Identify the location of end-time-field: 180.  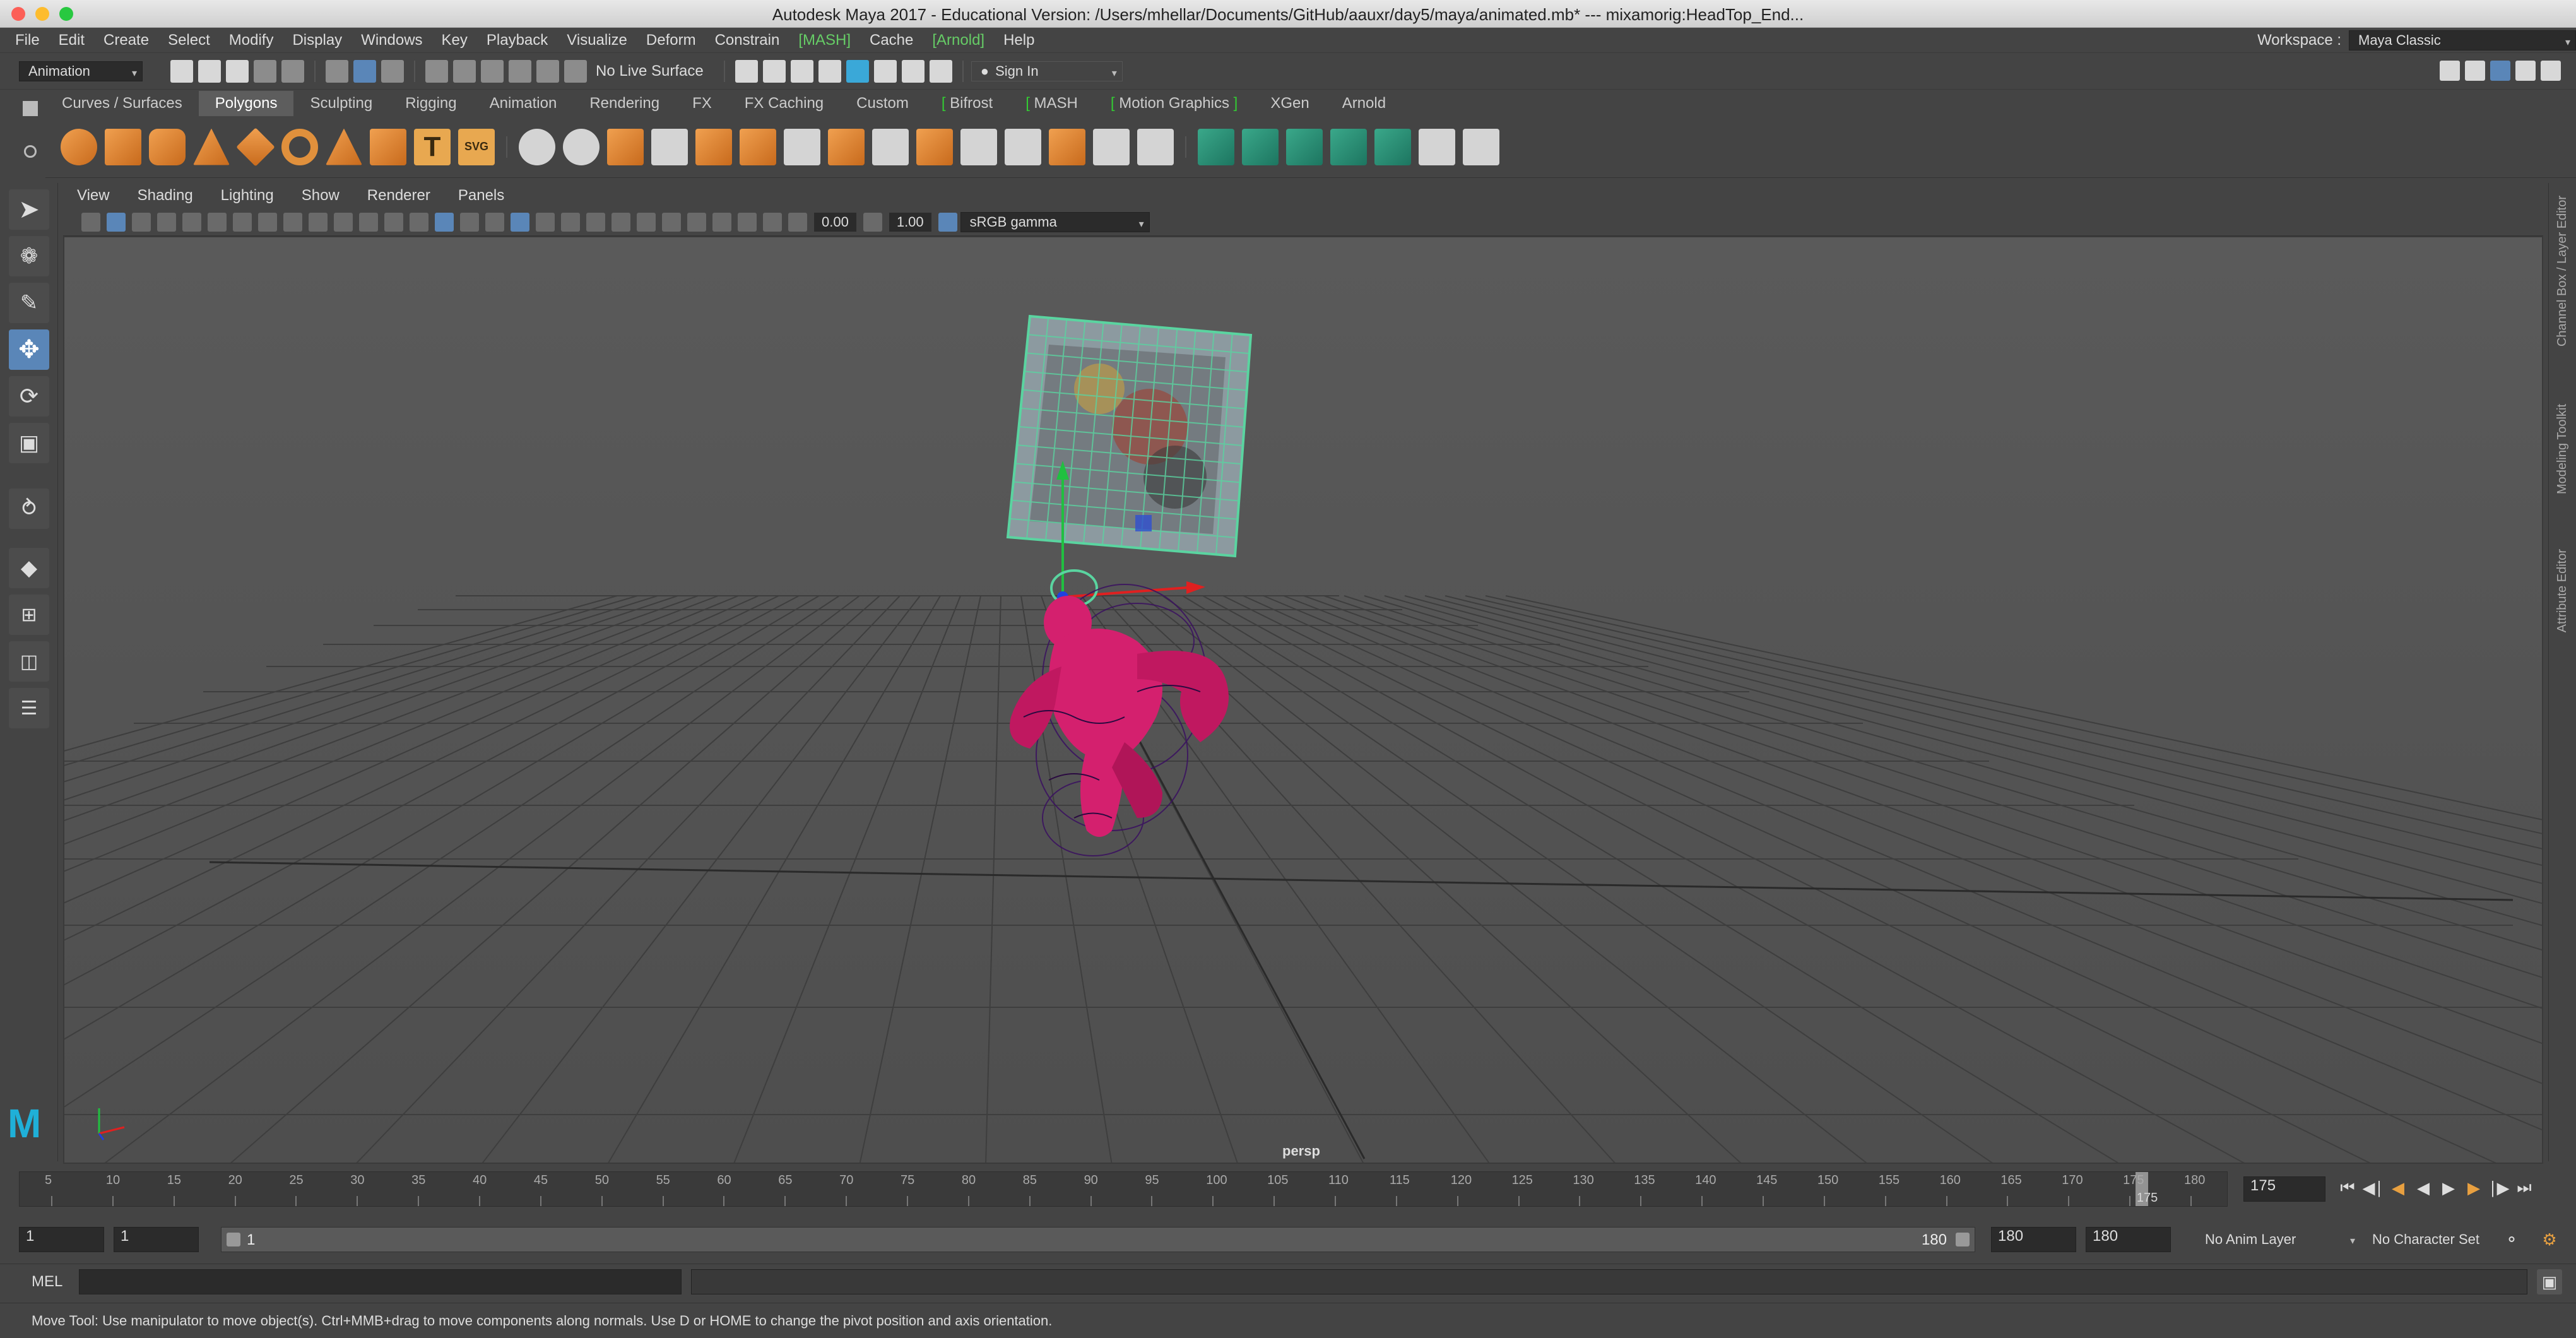
(2128, 1239).